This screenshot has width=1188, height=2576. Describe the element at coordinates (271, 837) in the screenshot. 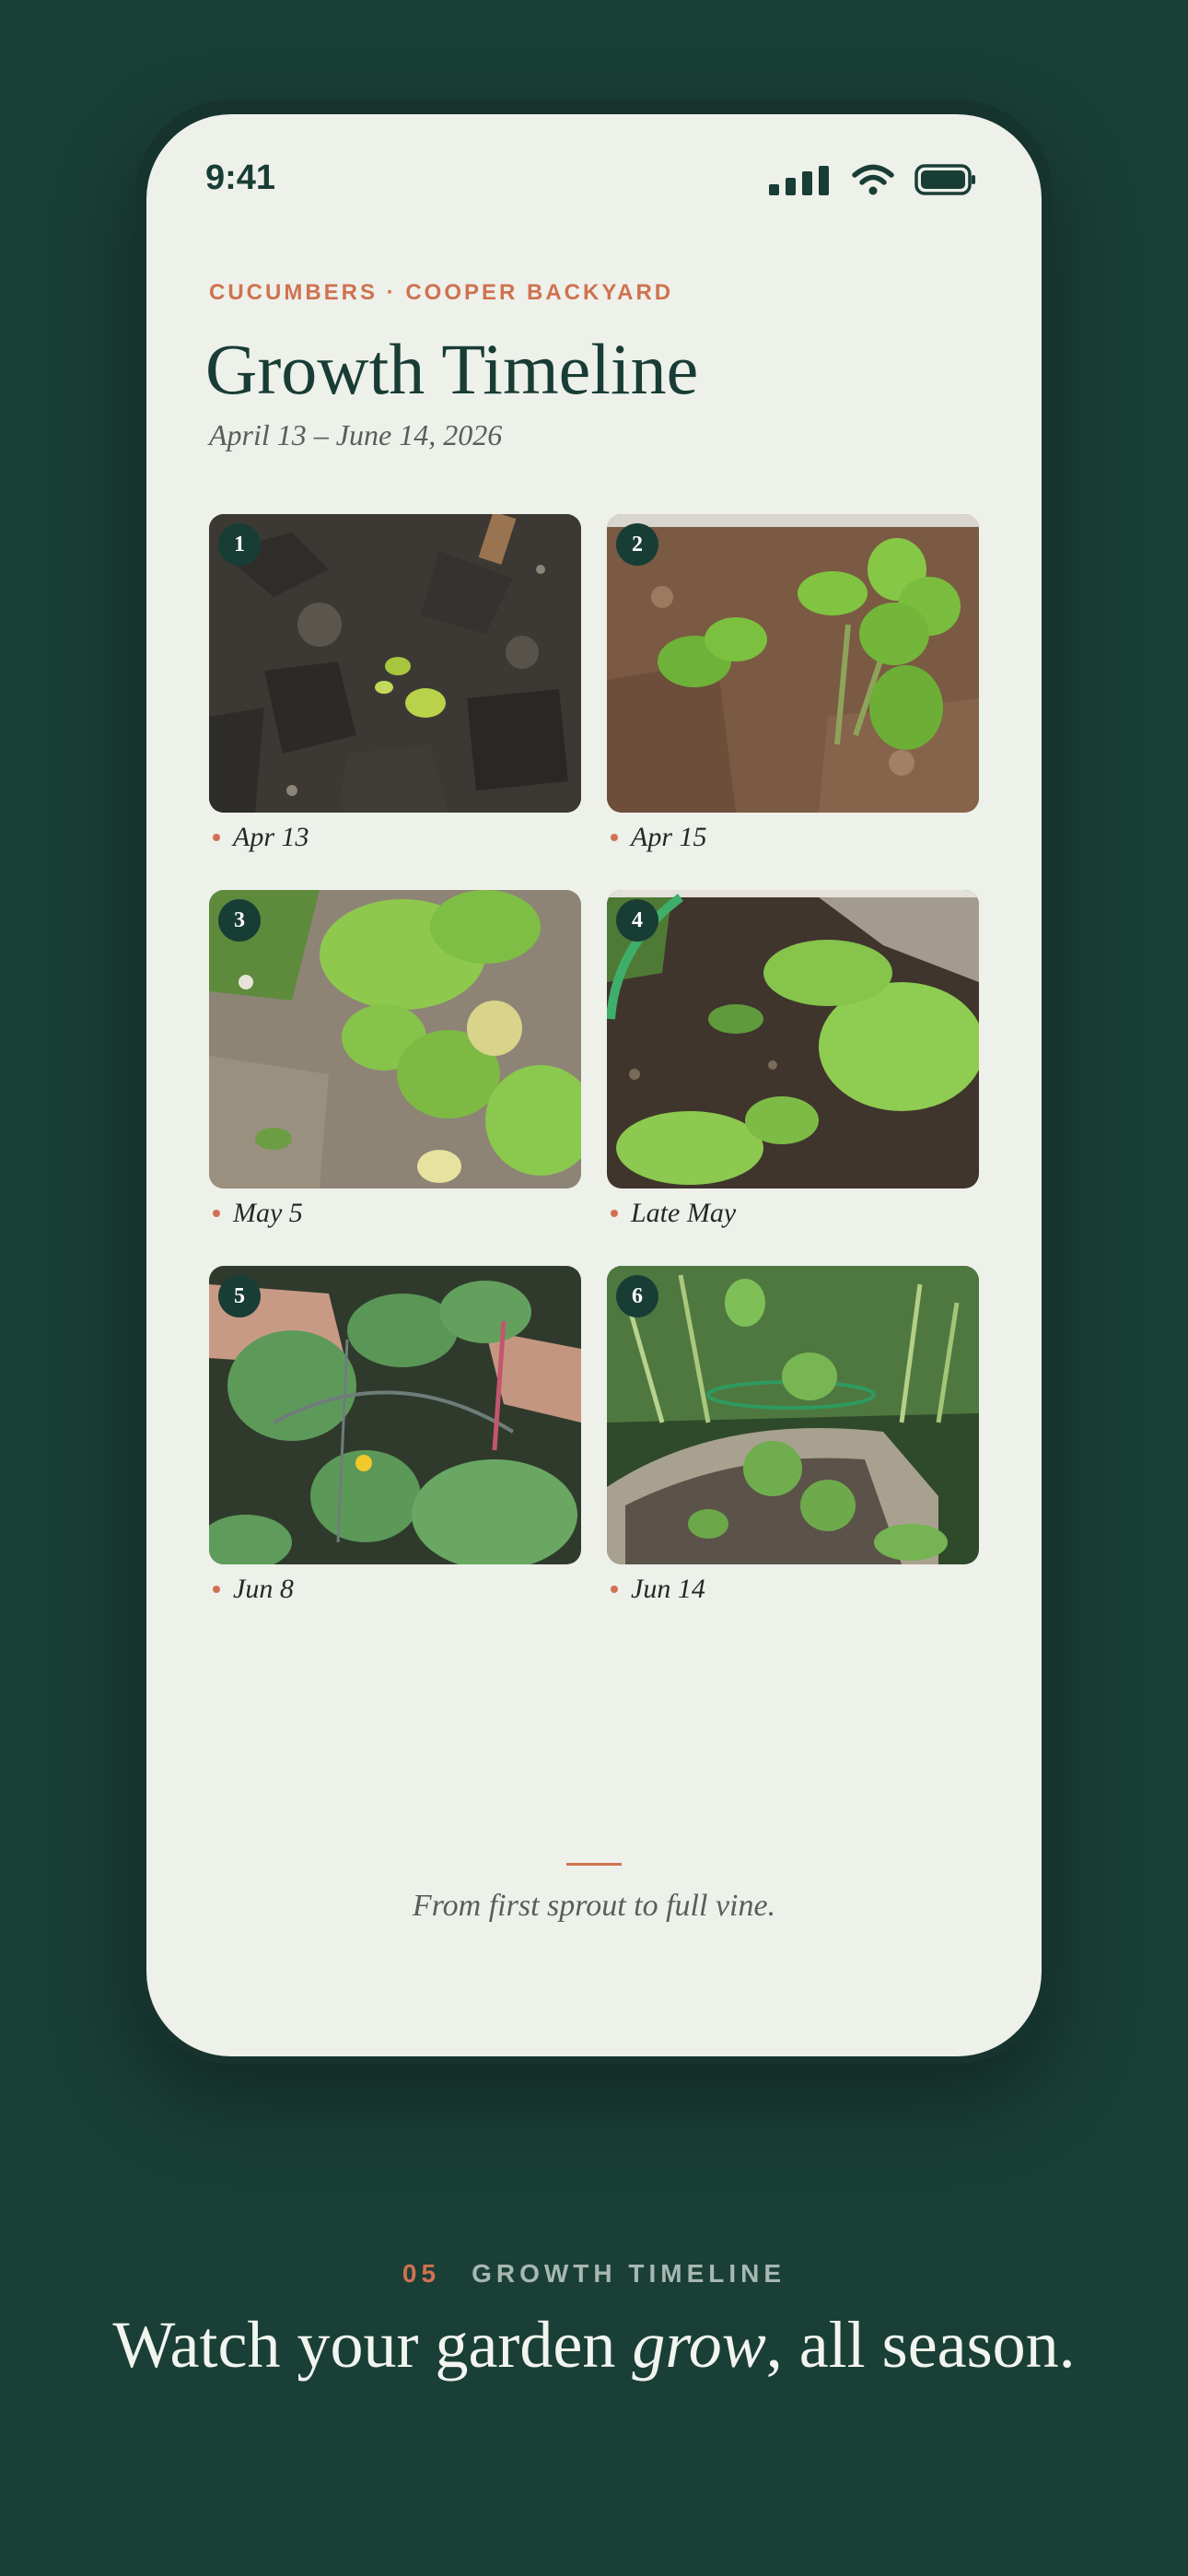

I see `photo-date: Apr 13` at that location.